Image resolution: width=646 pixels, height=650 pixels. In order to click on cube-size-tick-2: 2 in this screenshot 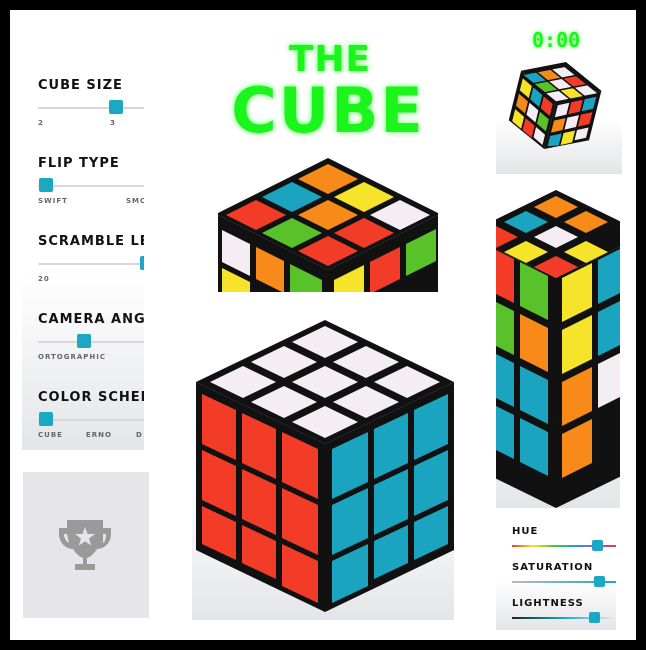, I will do `click(41, 123)`.